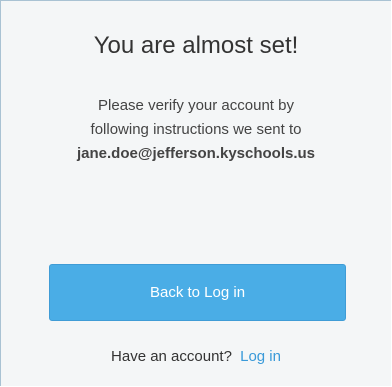 The width and height of the screenshot is (392, 387). What do you see at coordinates (260, 356) in the screenshot?
I see `login-link: Log in` at bounding box center [260, 356].